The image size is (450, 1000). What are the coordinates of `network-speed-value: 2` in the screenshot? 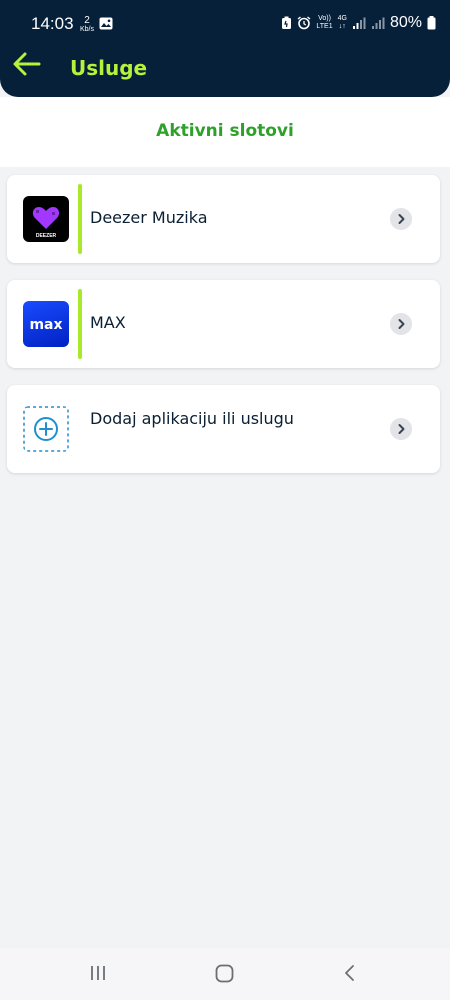 It's located at (87, 20).